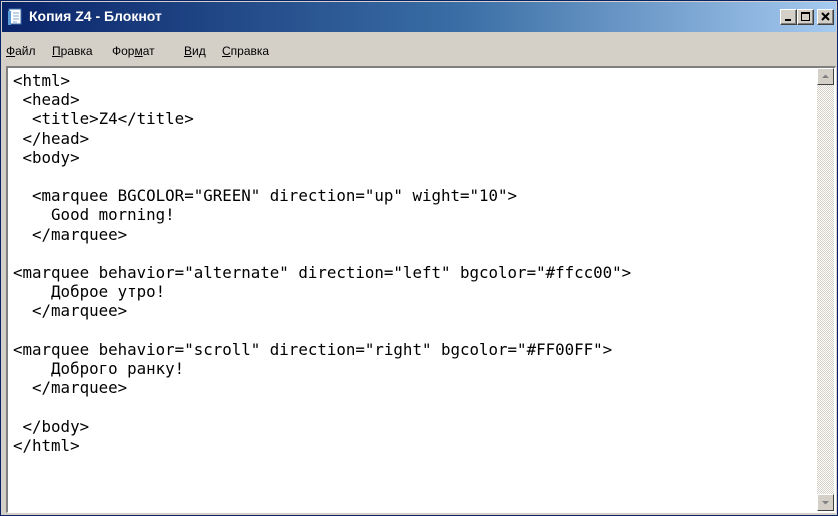 The height and width of the screenshot is (516, 838). Describe the element at coordinates (123, 51) in the screenshot. I see `menu-format-label-start: Фор` at that location.